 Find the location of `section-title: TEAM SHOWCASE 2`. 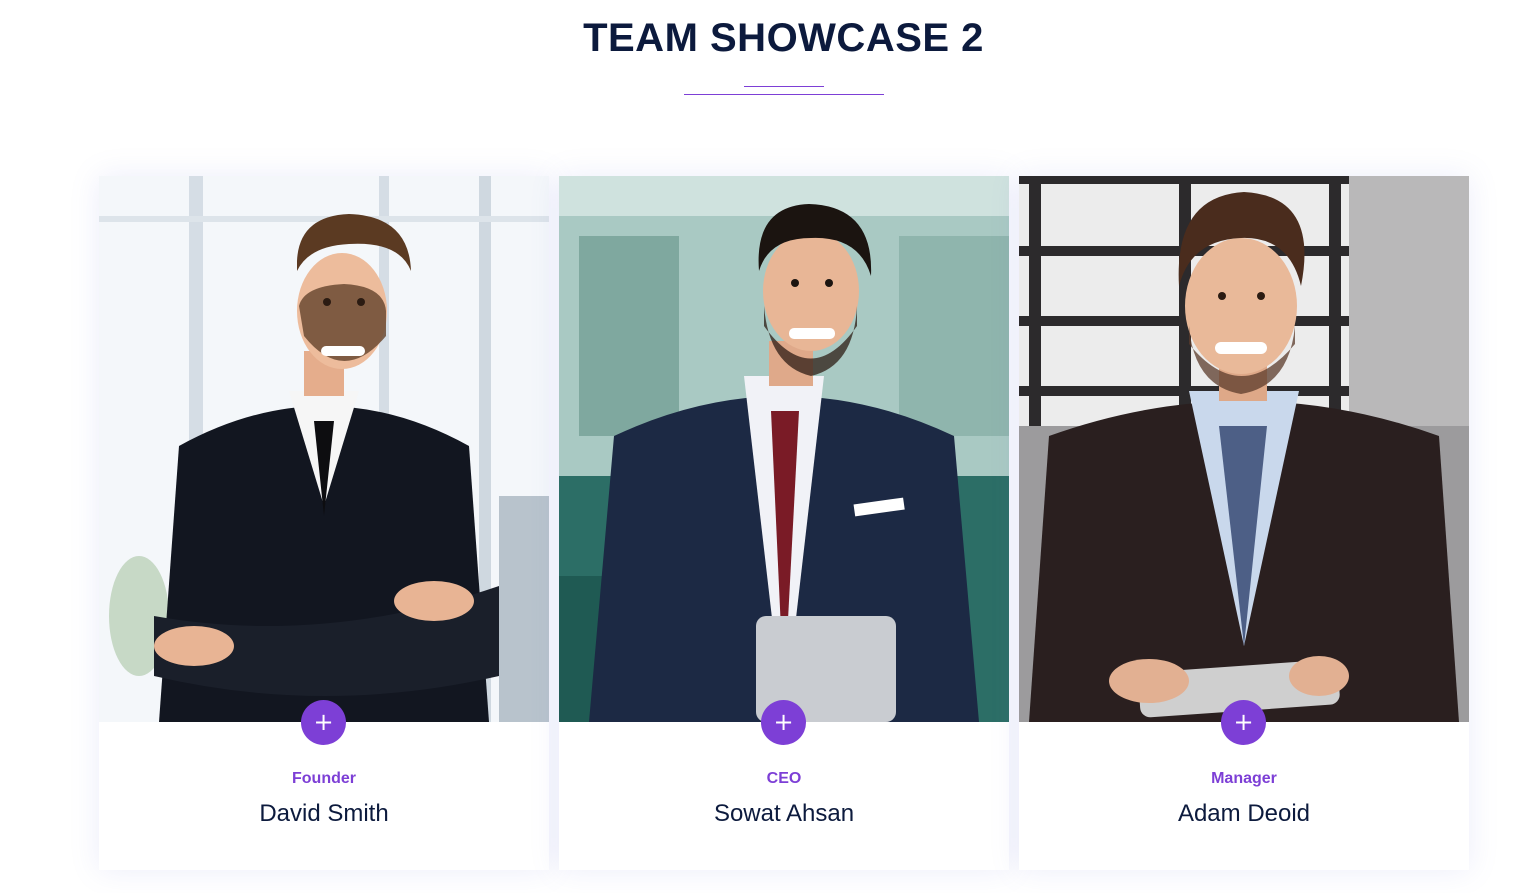

section-title: TEAM SHOWCASE 2 is located at coordinates (783, 38).